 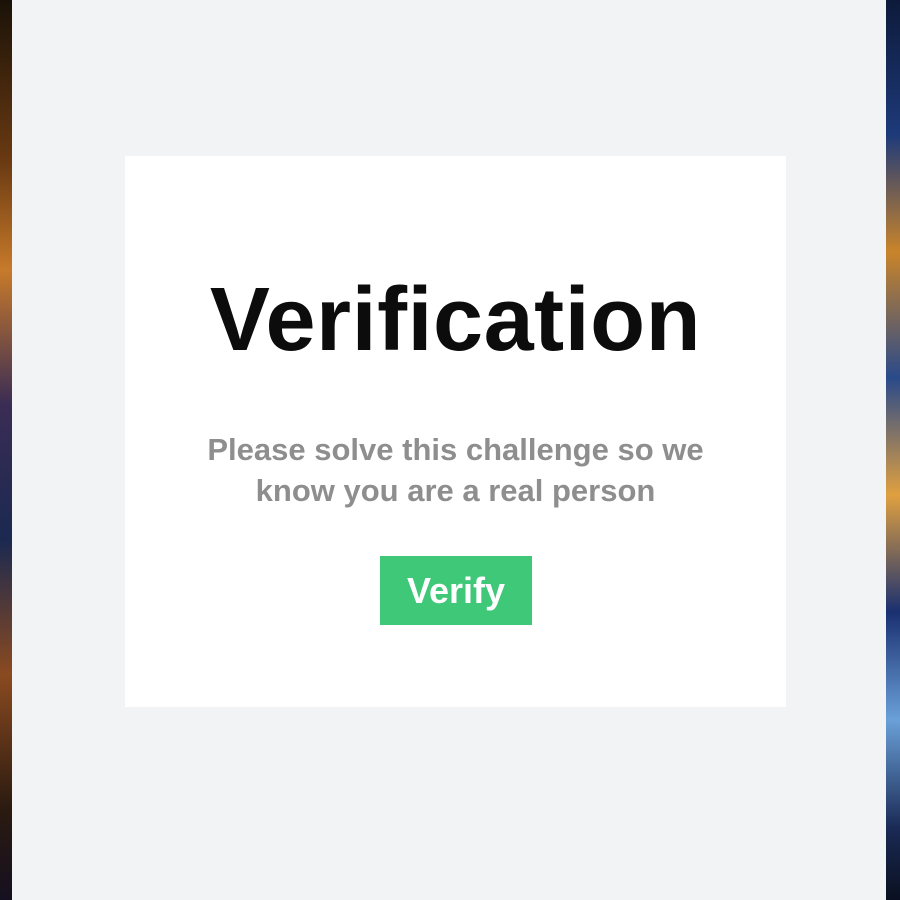 I want to click on verification-title: Verification, so click(x=455, y=320).